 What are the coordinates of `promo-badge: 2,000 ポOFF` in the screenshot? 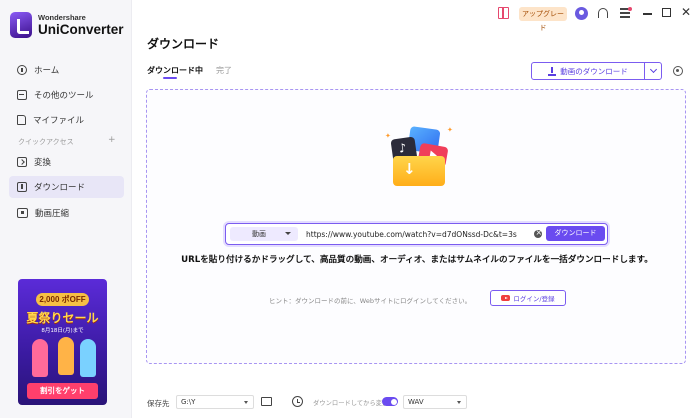 It's located at (62, 299).